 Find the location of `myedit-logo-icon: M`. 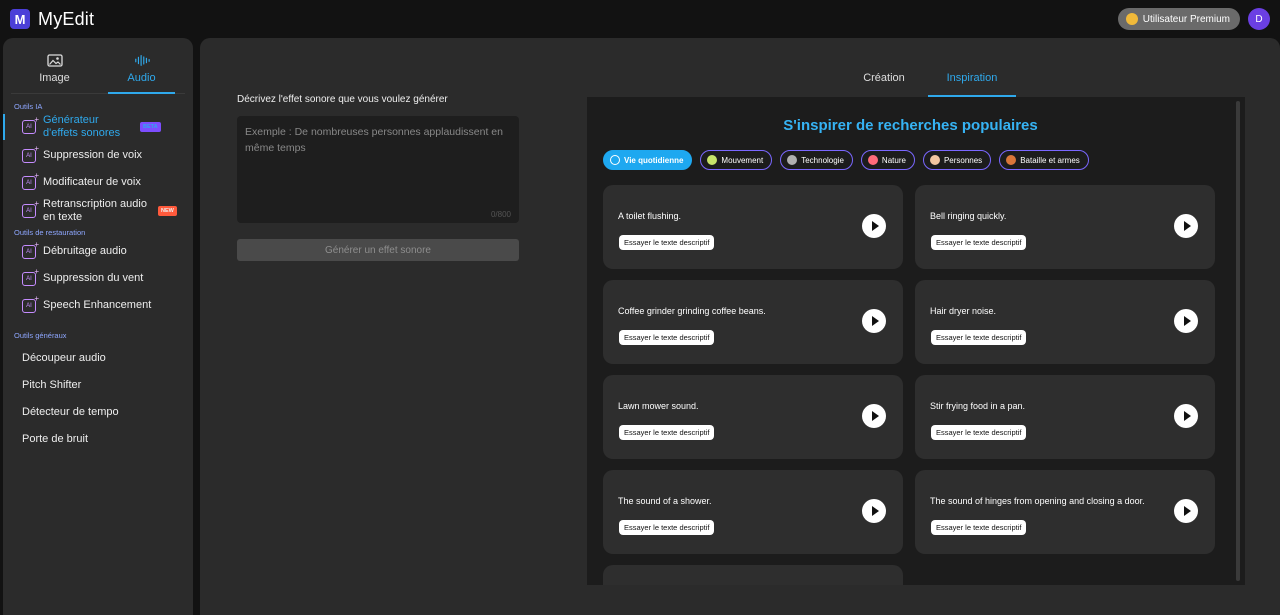

myedit-logo-icon: M is located at coordinates (20, 19).